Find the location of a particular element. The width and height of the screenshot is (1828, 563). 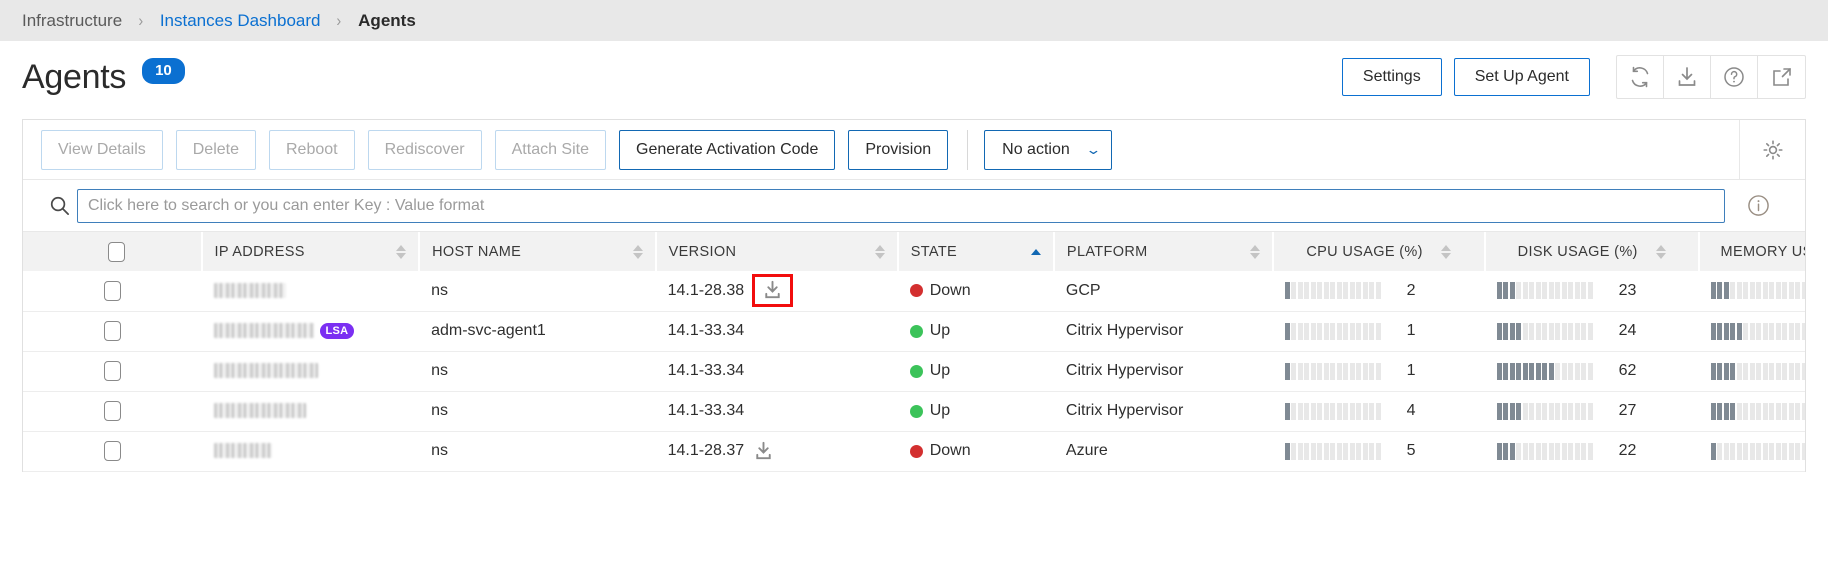

cell-memory-usage: 27 is located at coordinates (1751, 371).